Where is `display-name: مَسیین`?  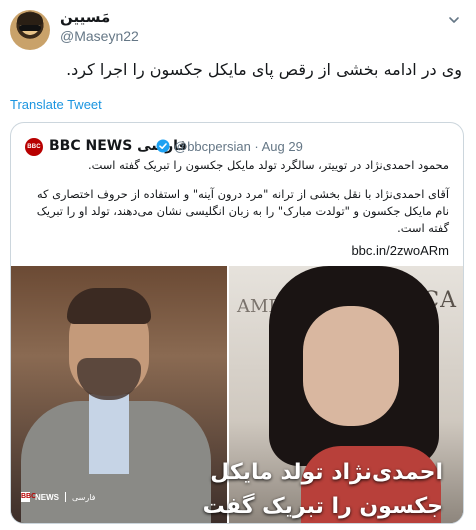 display-name: مَسیین is located at coordinates (99, 17).